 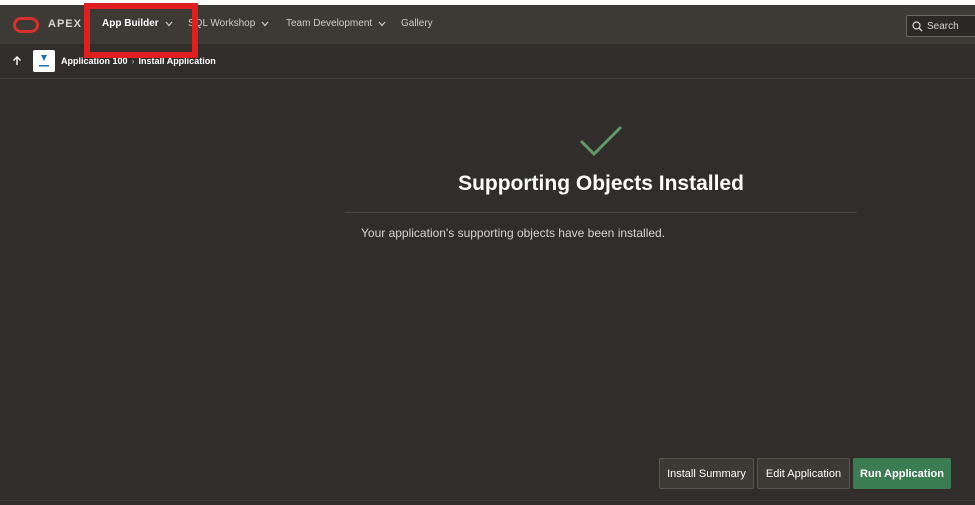 What do you see at coordinates (803, 473) in the screenshot?
I see `edit-application-button: Edit Application` at bounding box center [803, 473].